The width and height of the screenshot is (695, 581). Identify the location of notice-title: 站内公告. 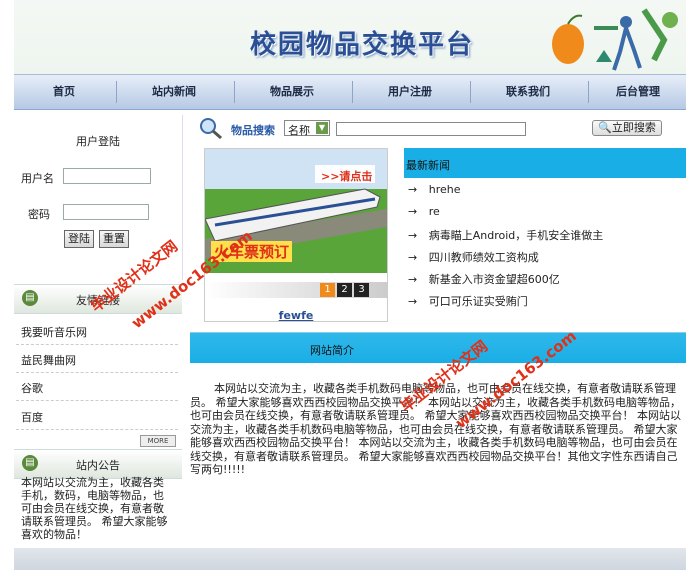
(98, 465).